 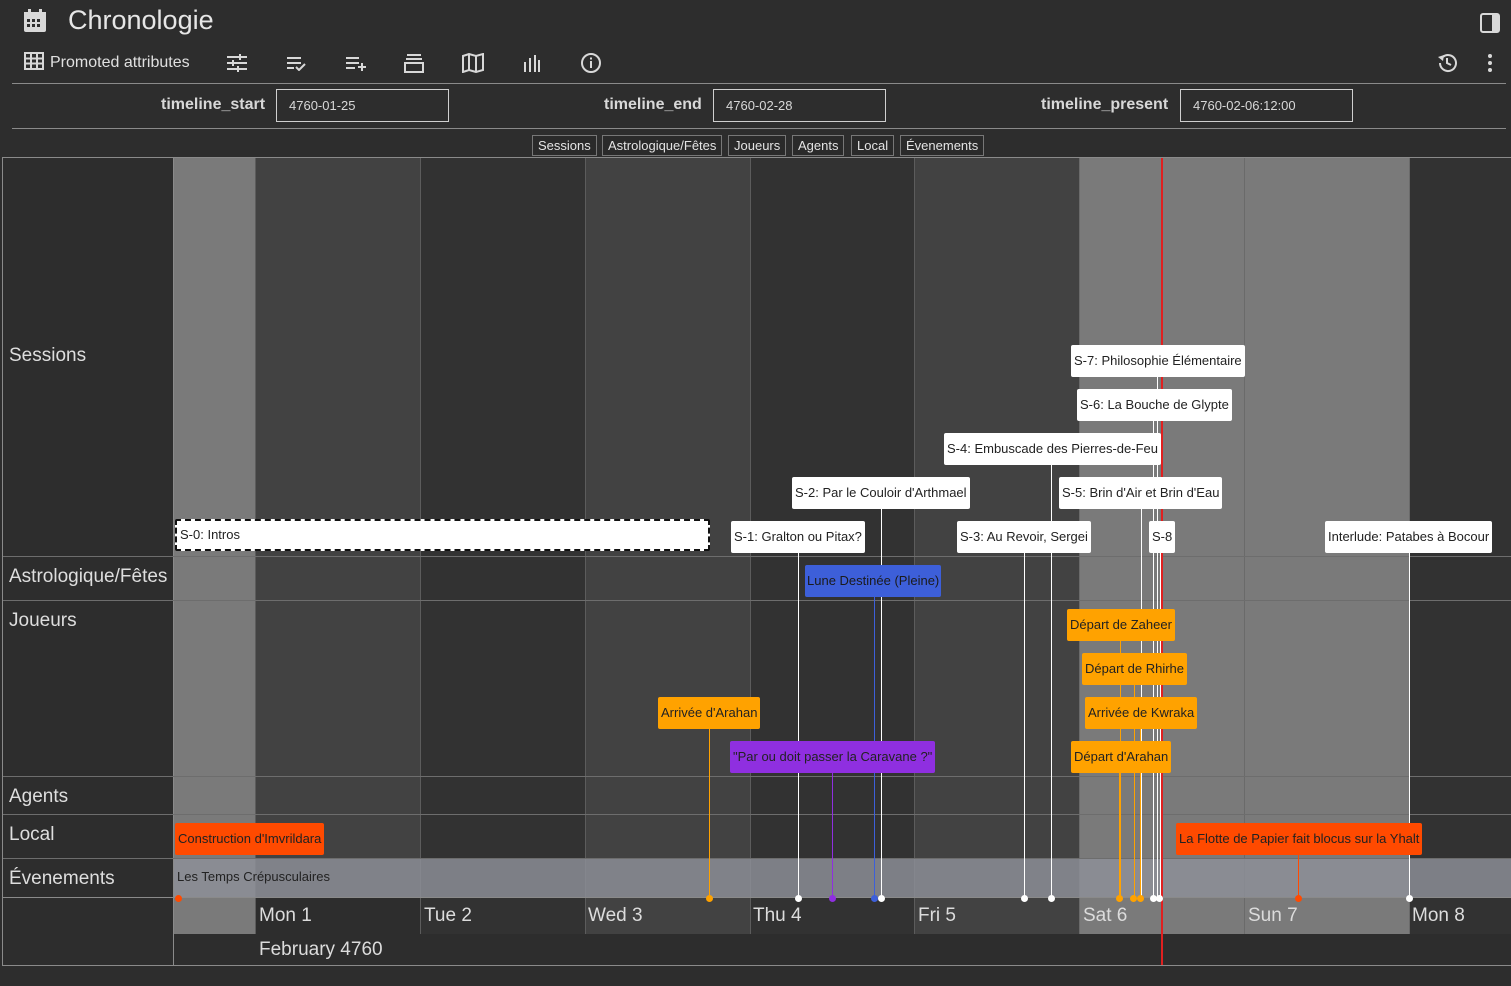 I want to click on more-vertical-icon, so click(x=1490, y=63).